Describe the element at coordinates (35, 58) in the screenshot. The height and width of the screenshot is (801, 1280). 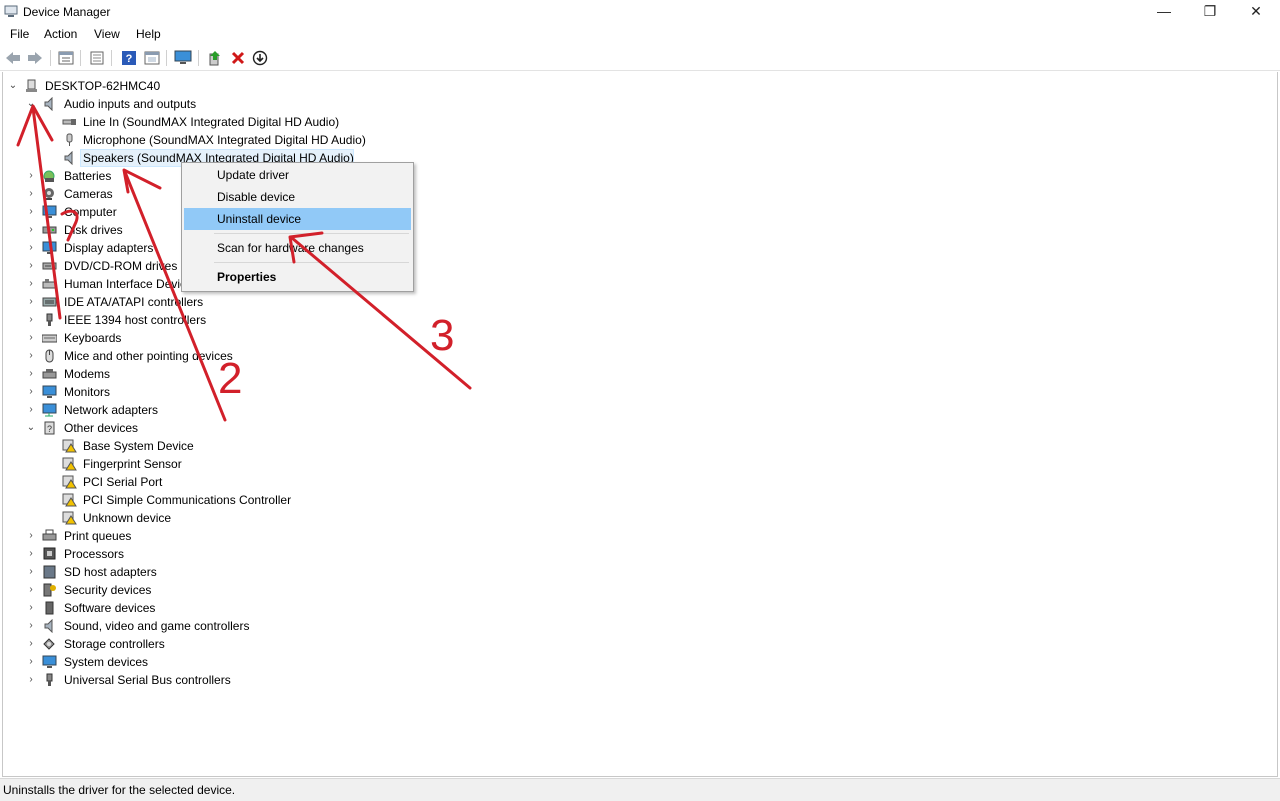
I see `forward-icon` at that location.